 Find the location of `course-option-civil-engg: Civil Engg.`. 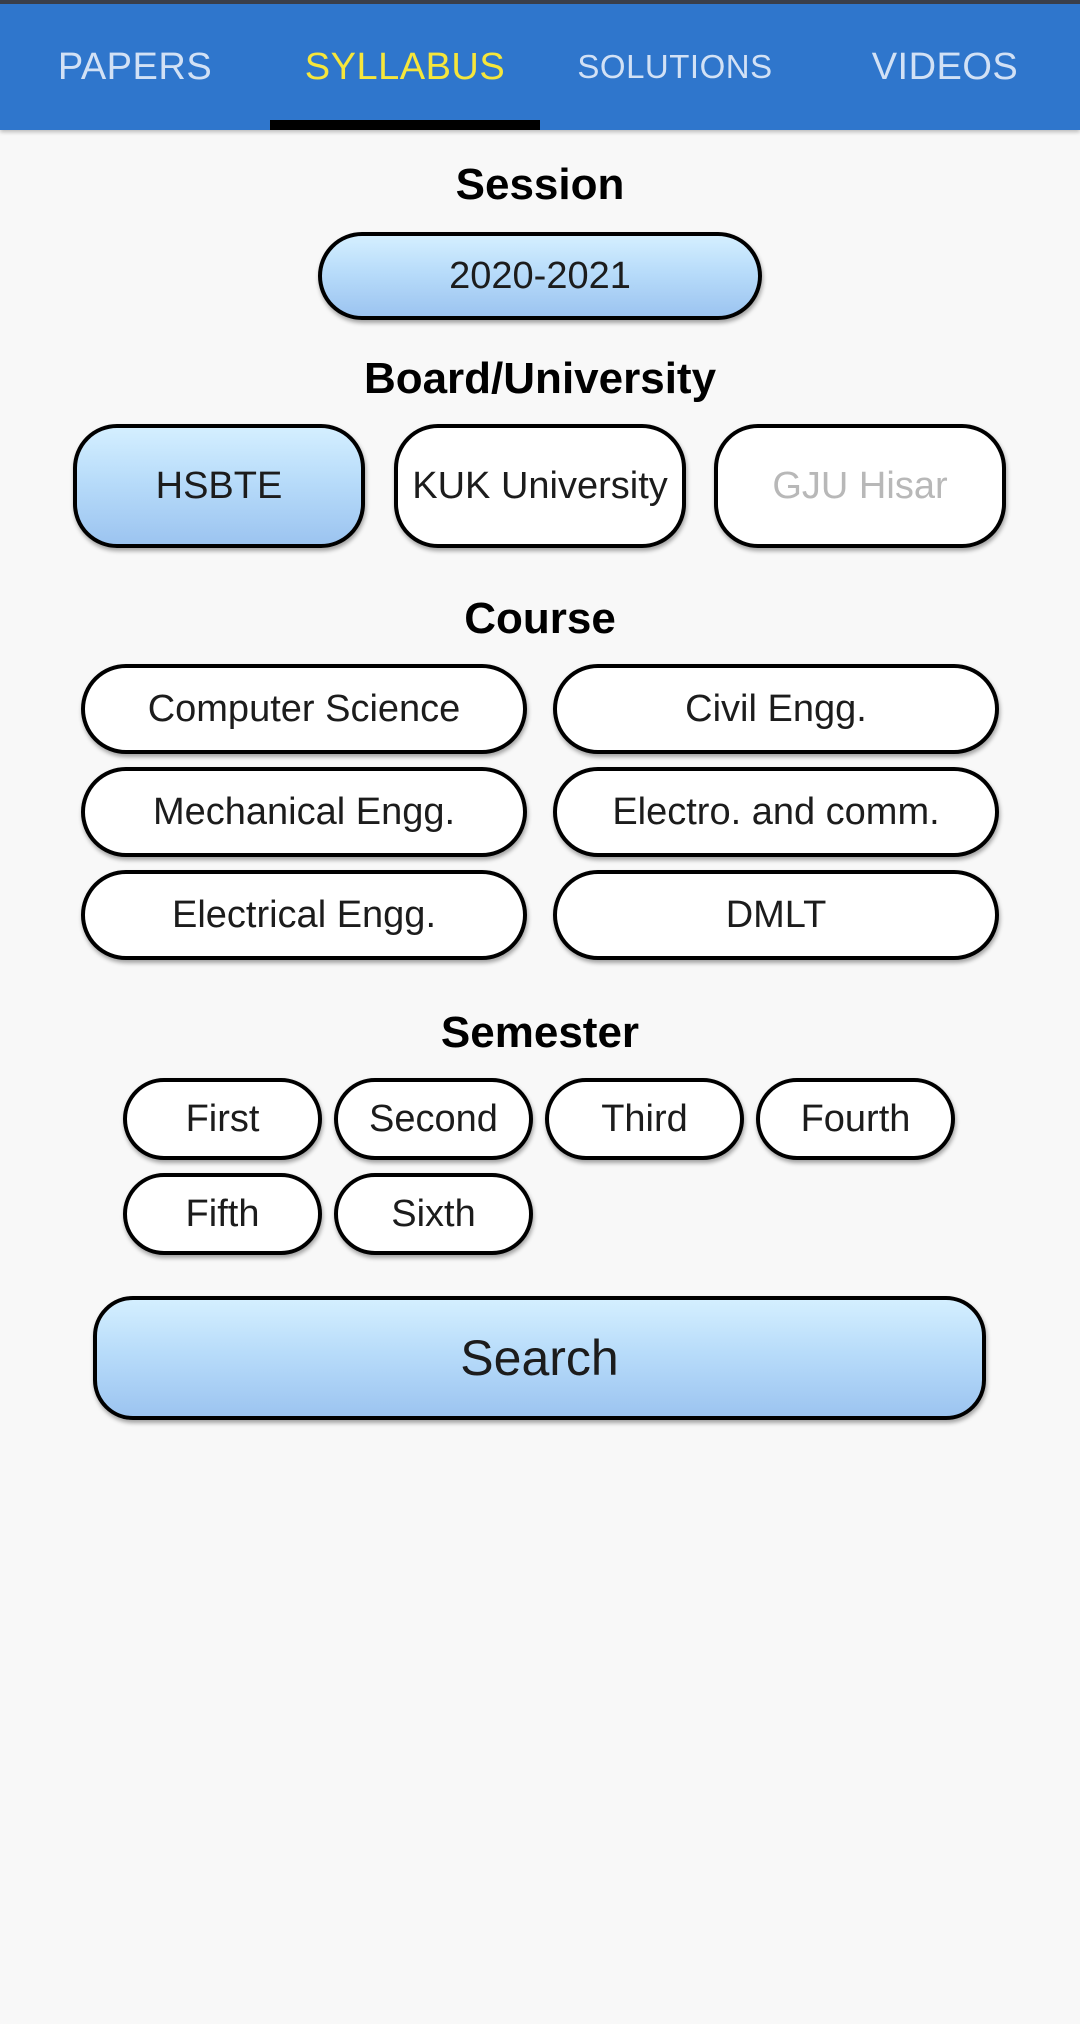

course-option-civil-engg: Civil Engg. is located at coordinates (776, 709).